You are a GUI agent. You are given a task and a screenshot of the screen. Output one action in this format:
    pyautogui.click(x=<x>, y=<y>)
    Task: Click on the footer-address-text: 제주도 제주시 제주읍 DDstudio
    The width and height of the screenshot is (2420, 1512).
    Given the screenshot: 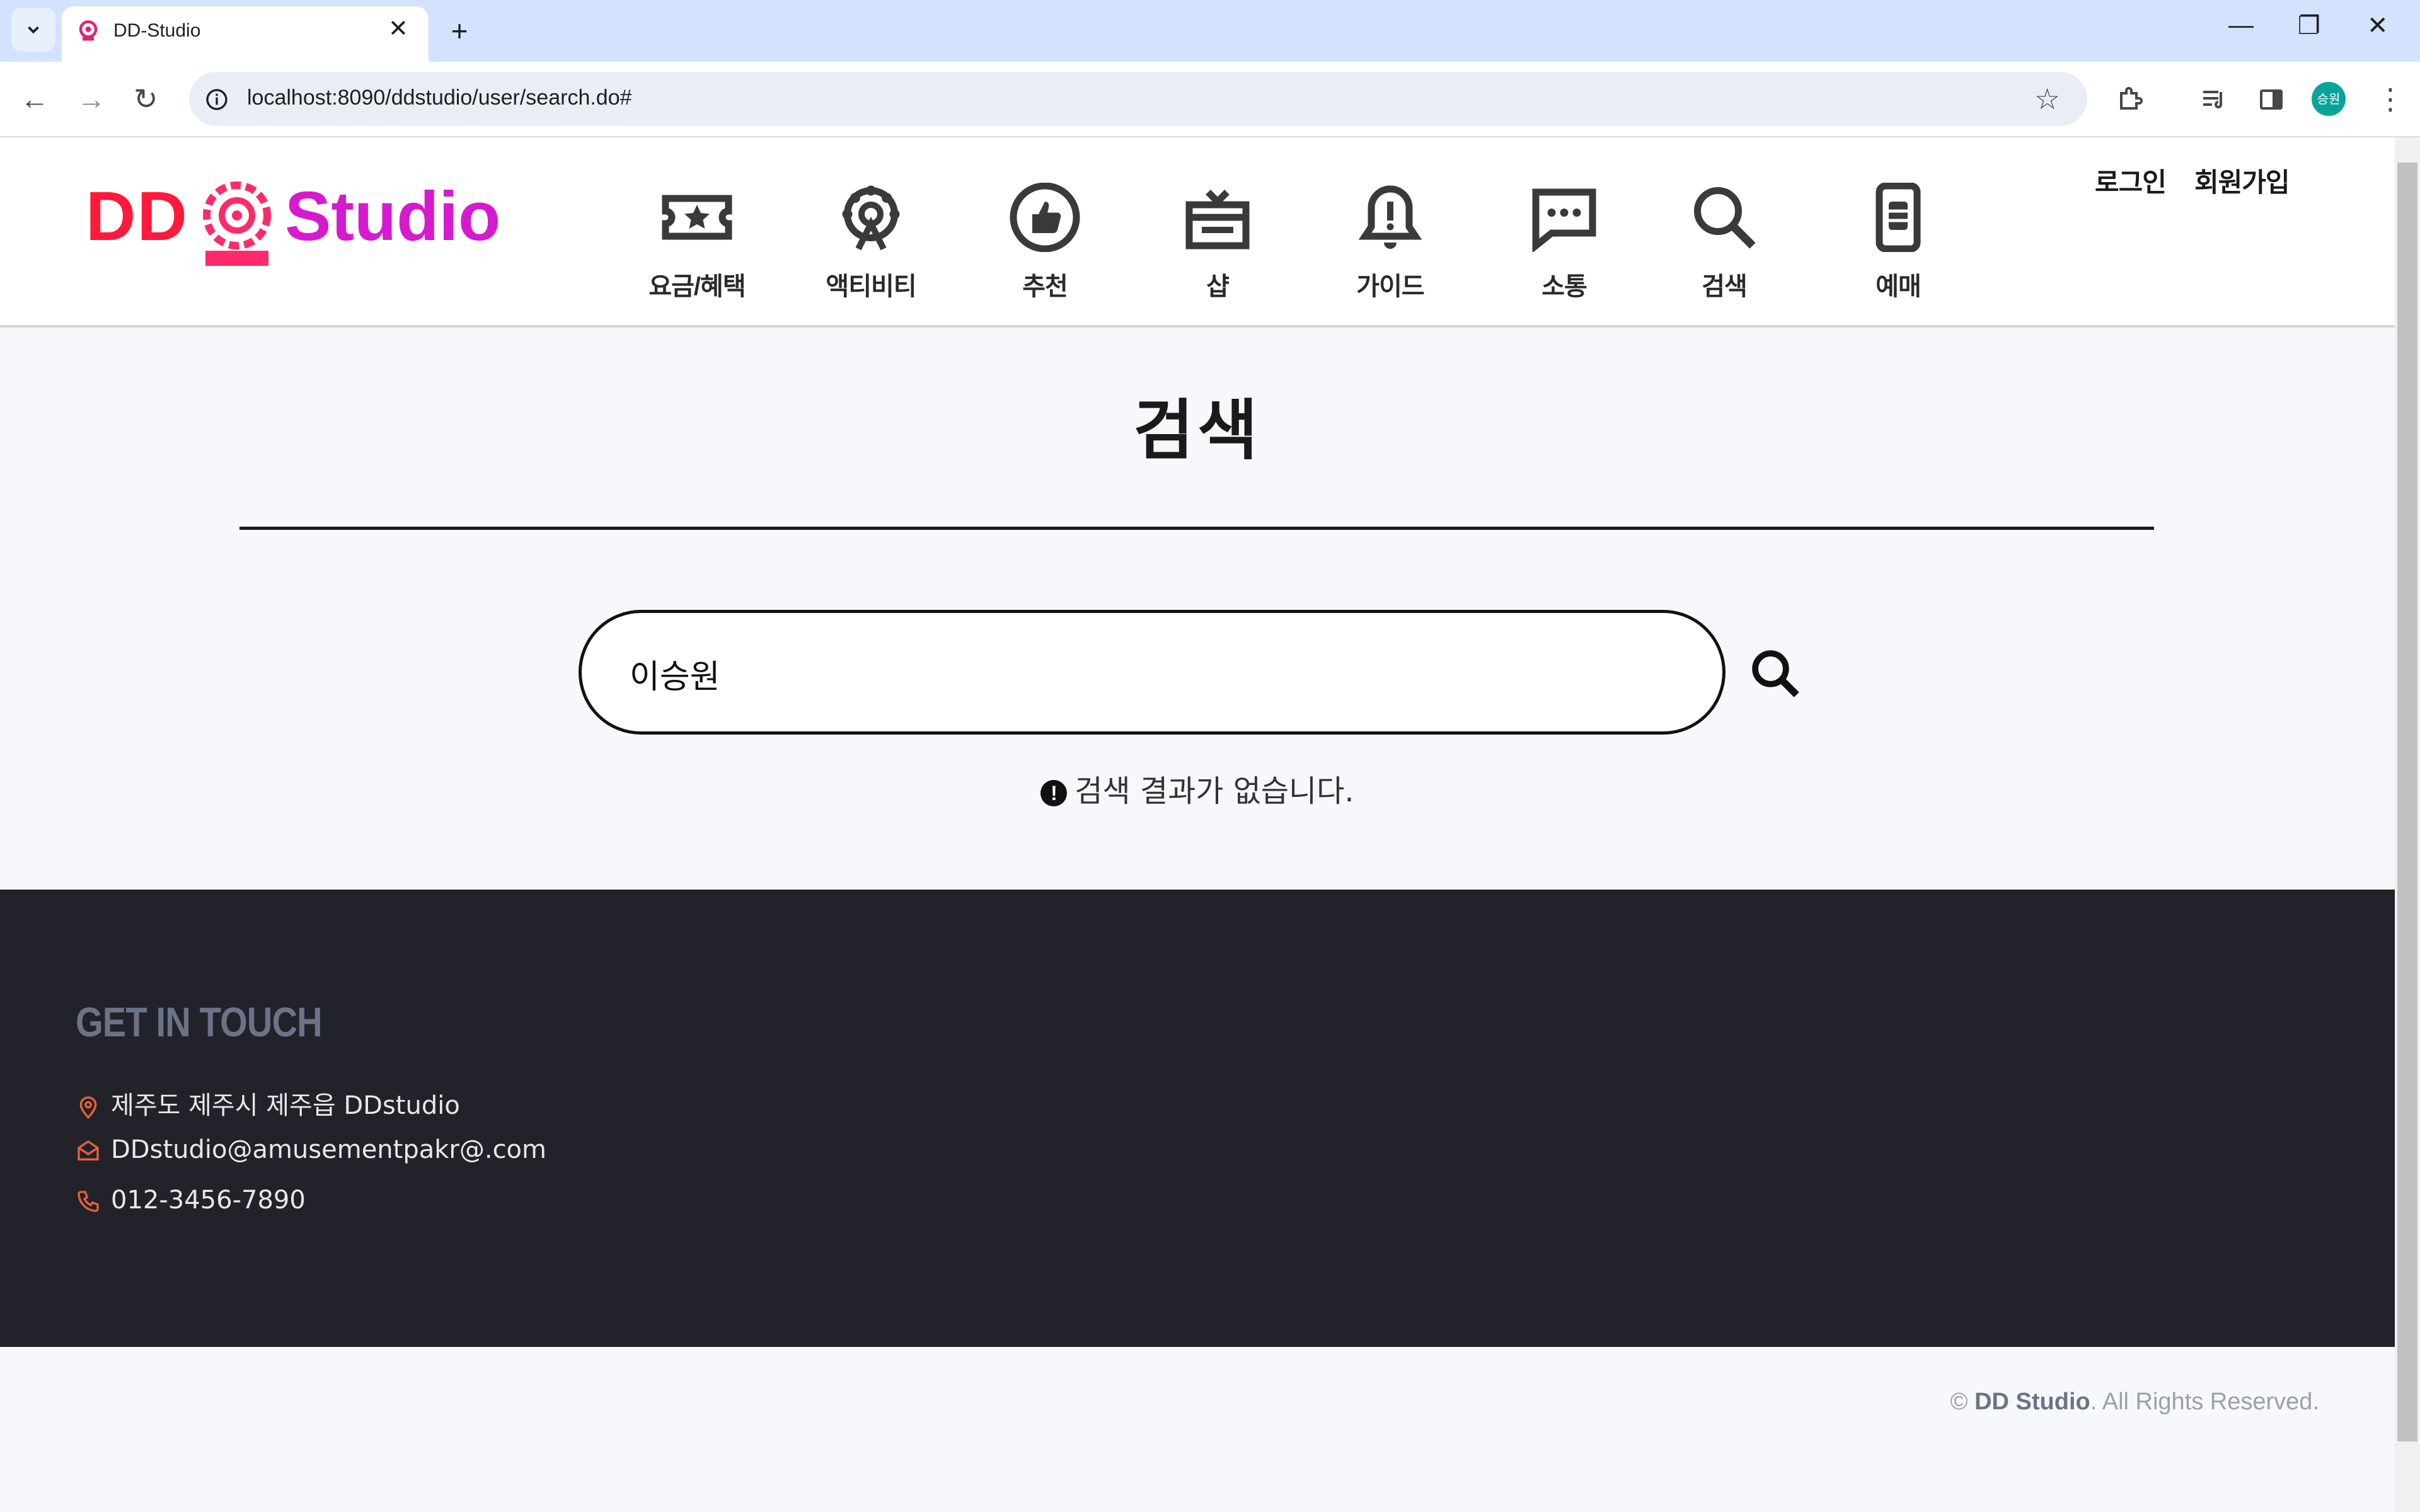 What is the action you would take?
    pyautogui.click(x=286, y=1105)
    